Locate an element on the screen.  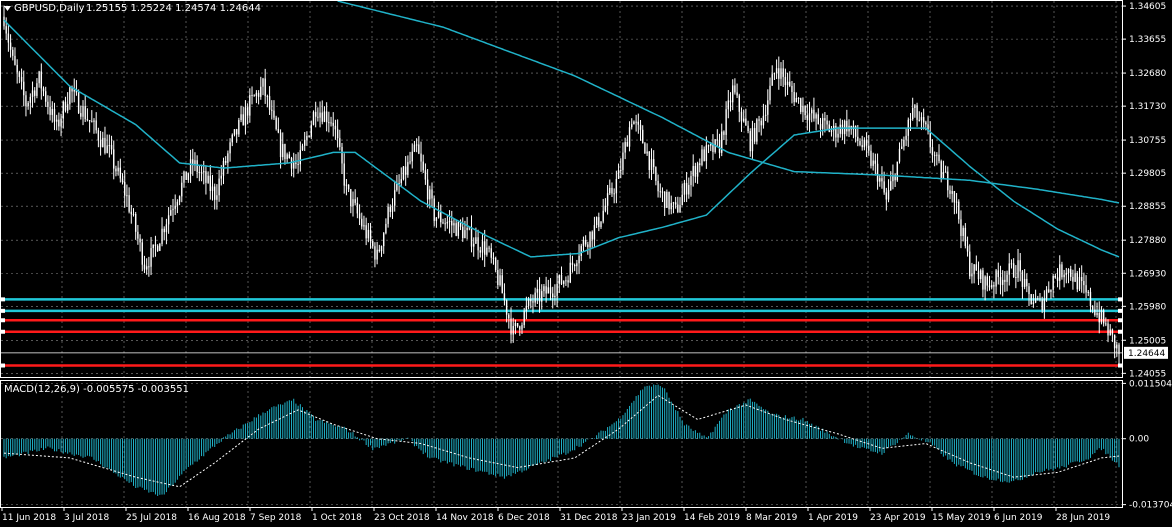
price-tick-label: 1.27880 is located at coordinates (1147, 241).